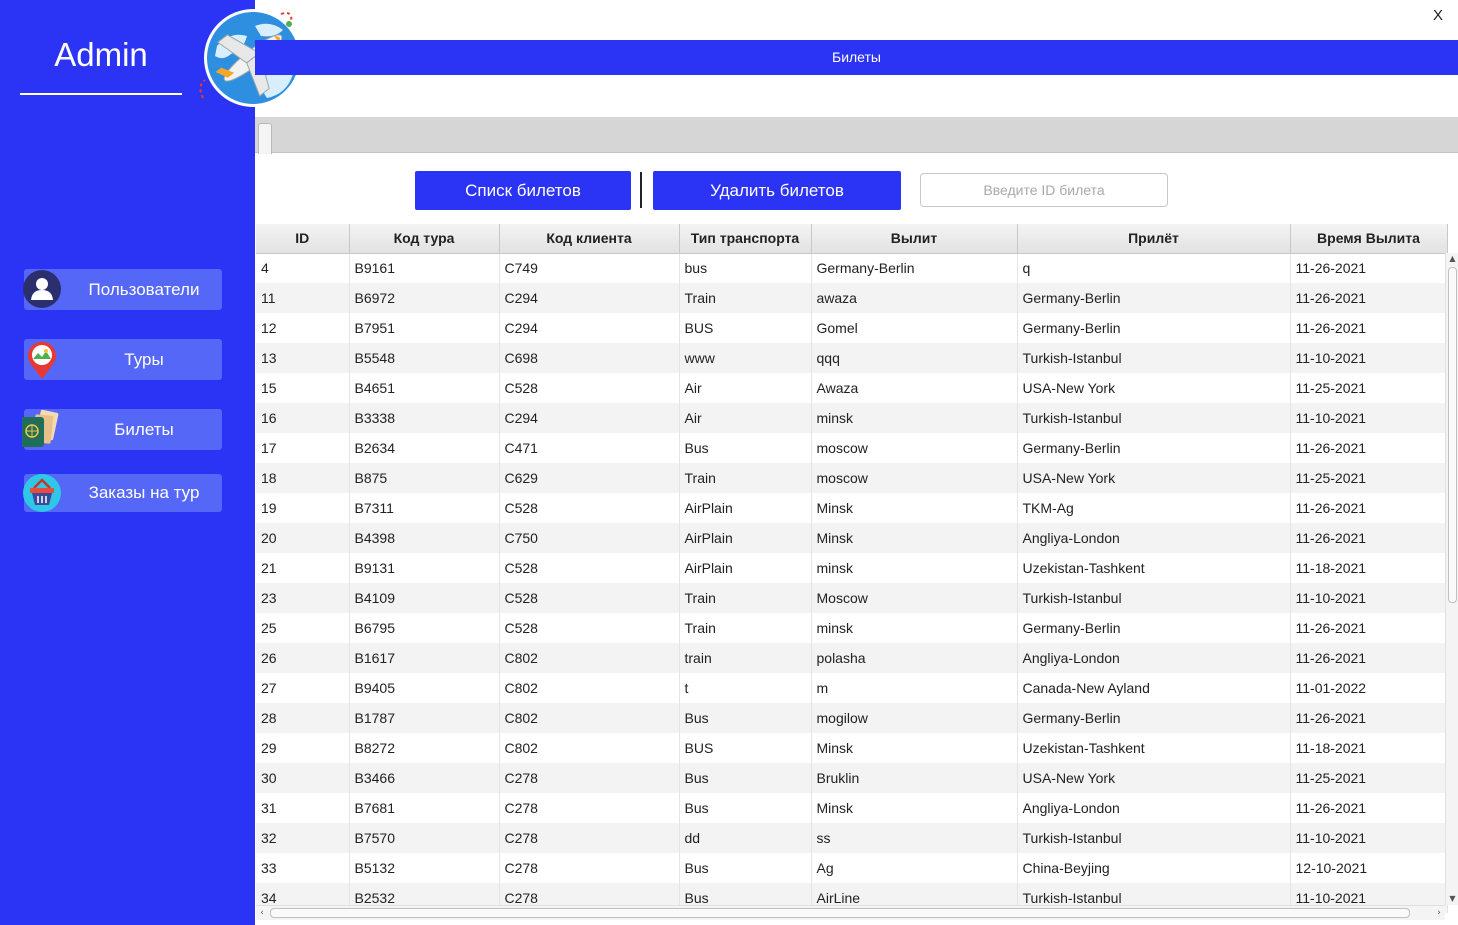 The height and width of the screenshot is (925, 1458). I want to click on table-cell: China-Beyjing, so click(1154, 868).